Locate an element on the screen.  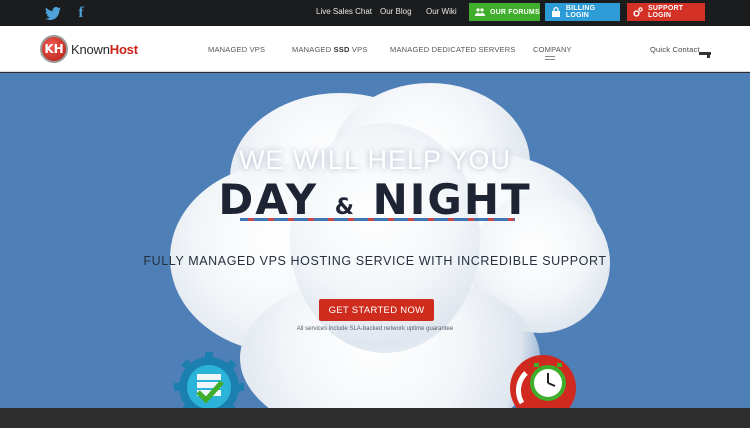
billing-login-label: BILLING LOGIN is located at coordinates (580, 12).